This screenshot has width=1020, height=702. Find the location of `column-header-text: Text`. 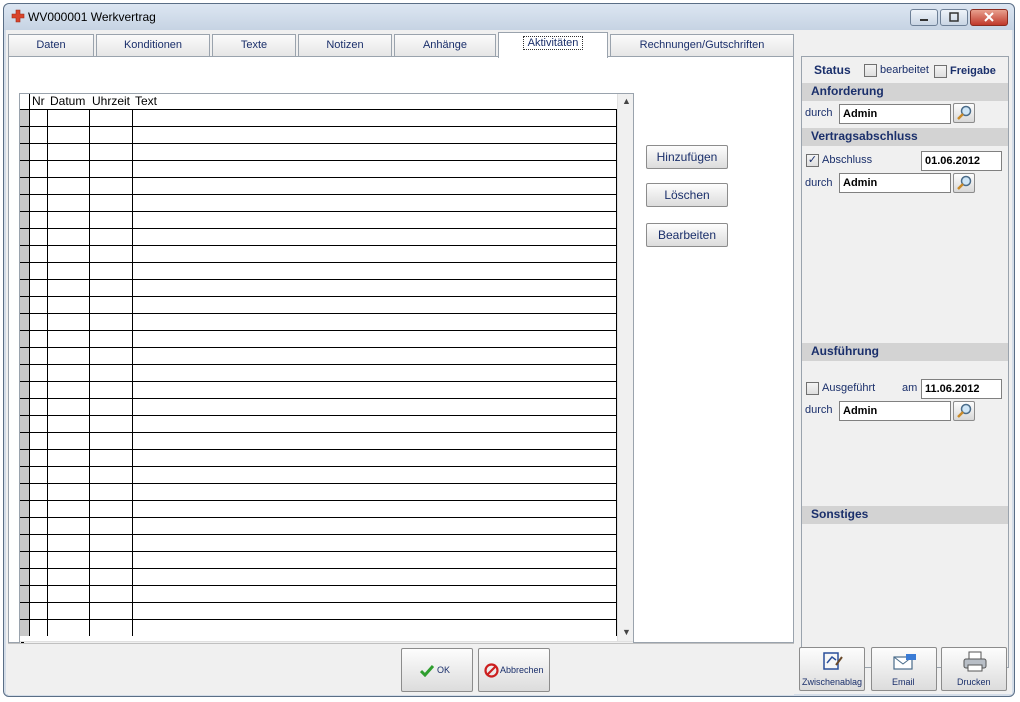

column-header-text: Text is located at coordinates (163, 101).